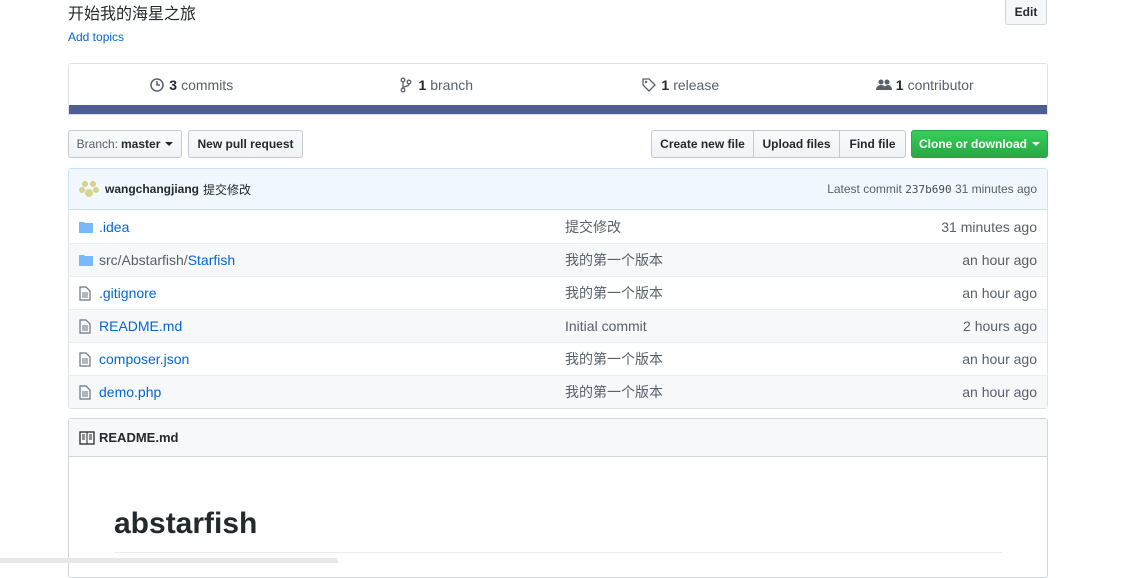 This screenshot has width=1136, height=578. Describe the element at coordinates (940, 85) in the screenshot. I see `contributors-label: contributor` at that location.